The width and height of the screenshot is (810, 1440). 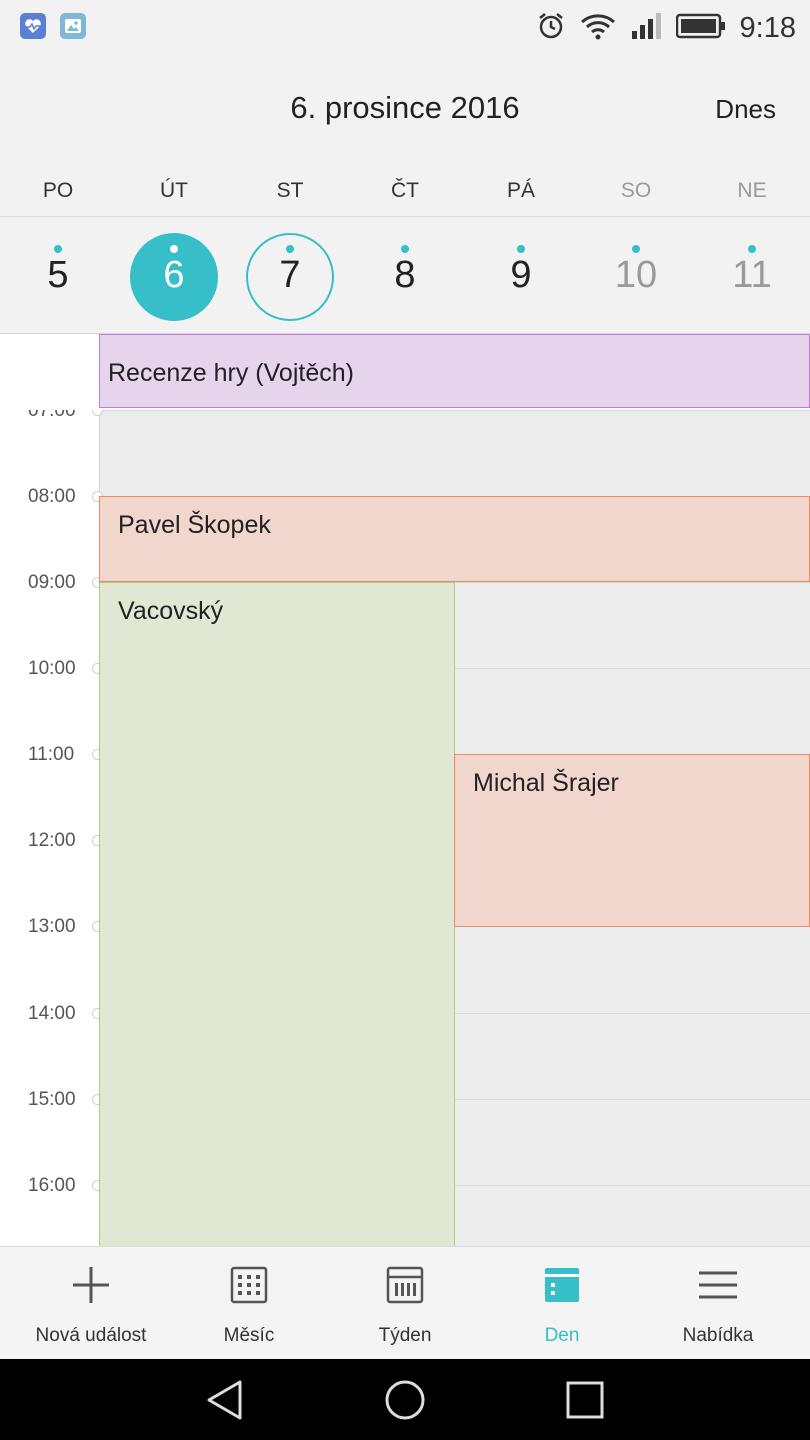 I want to click on date-number: 8, so click(x=405, y=275).